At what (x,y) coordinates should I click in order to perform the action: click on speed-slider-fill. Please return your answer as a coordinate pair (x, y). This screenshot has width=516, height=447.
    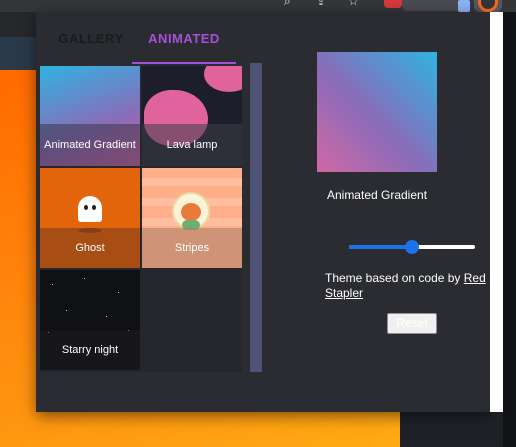
    Looking at the image, I should click on (380, 247).